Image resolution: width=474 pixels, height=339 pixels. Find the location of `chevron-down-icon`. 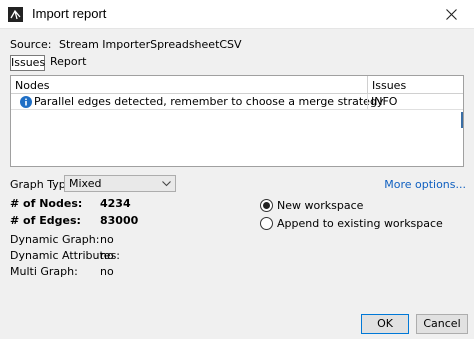

chevron-down-icon is located at coordinates (166, 184).